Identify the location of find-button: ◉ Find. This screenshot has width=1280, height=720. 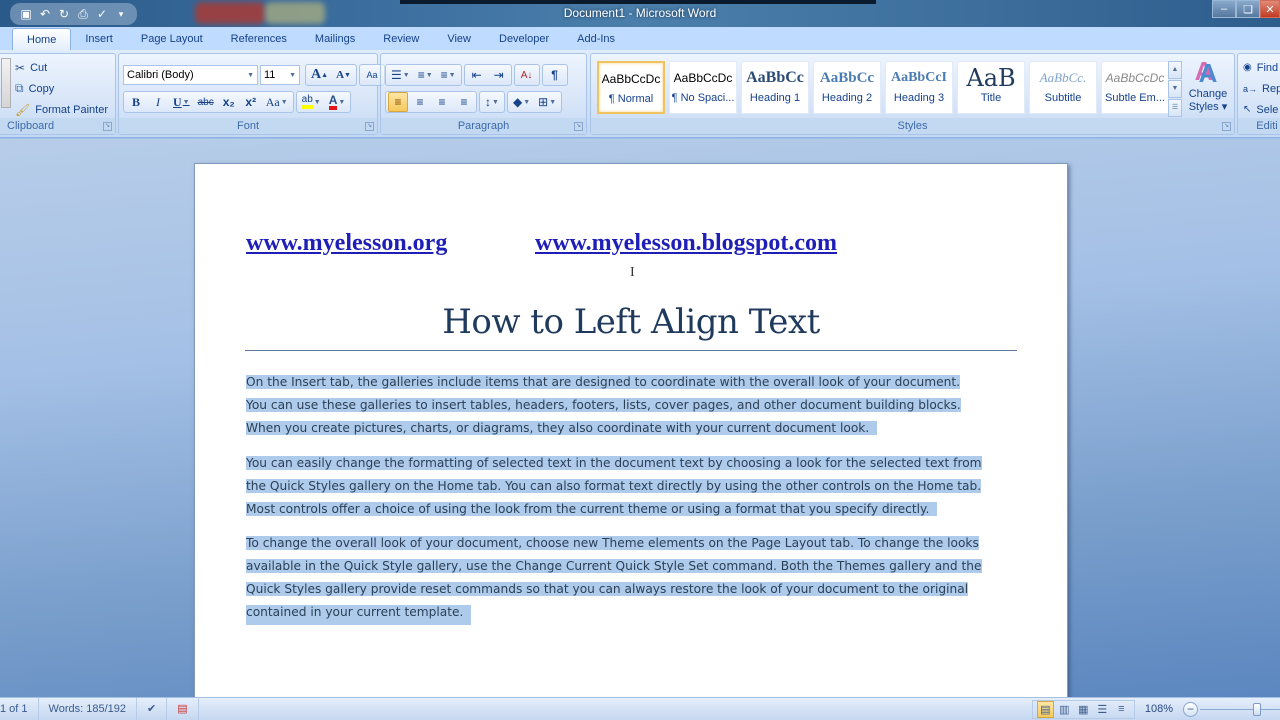
(1261, 67).